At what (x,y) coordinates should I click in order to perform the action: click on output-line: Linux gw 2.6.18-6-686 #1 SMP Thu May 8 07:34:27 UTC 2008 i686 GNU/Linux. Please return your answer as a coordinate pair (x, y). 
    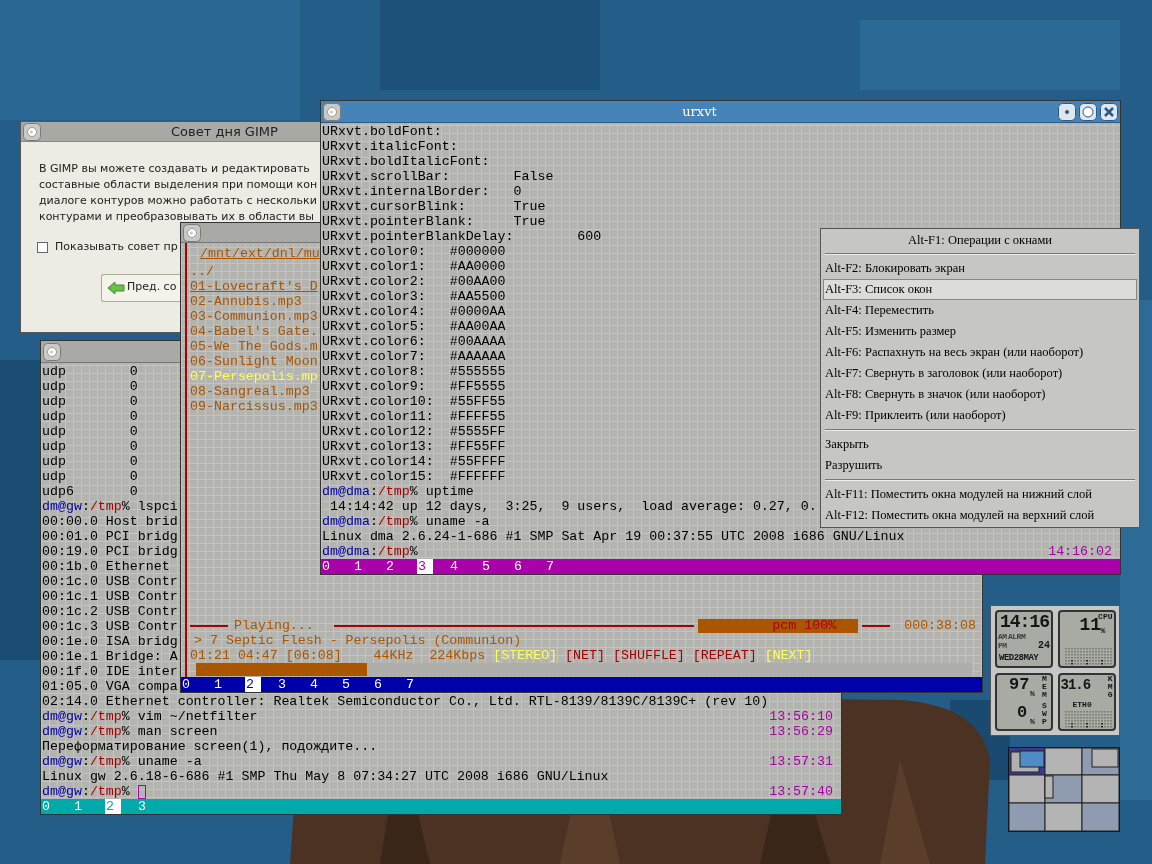
    Looking at the image, I should click on (325, 777).